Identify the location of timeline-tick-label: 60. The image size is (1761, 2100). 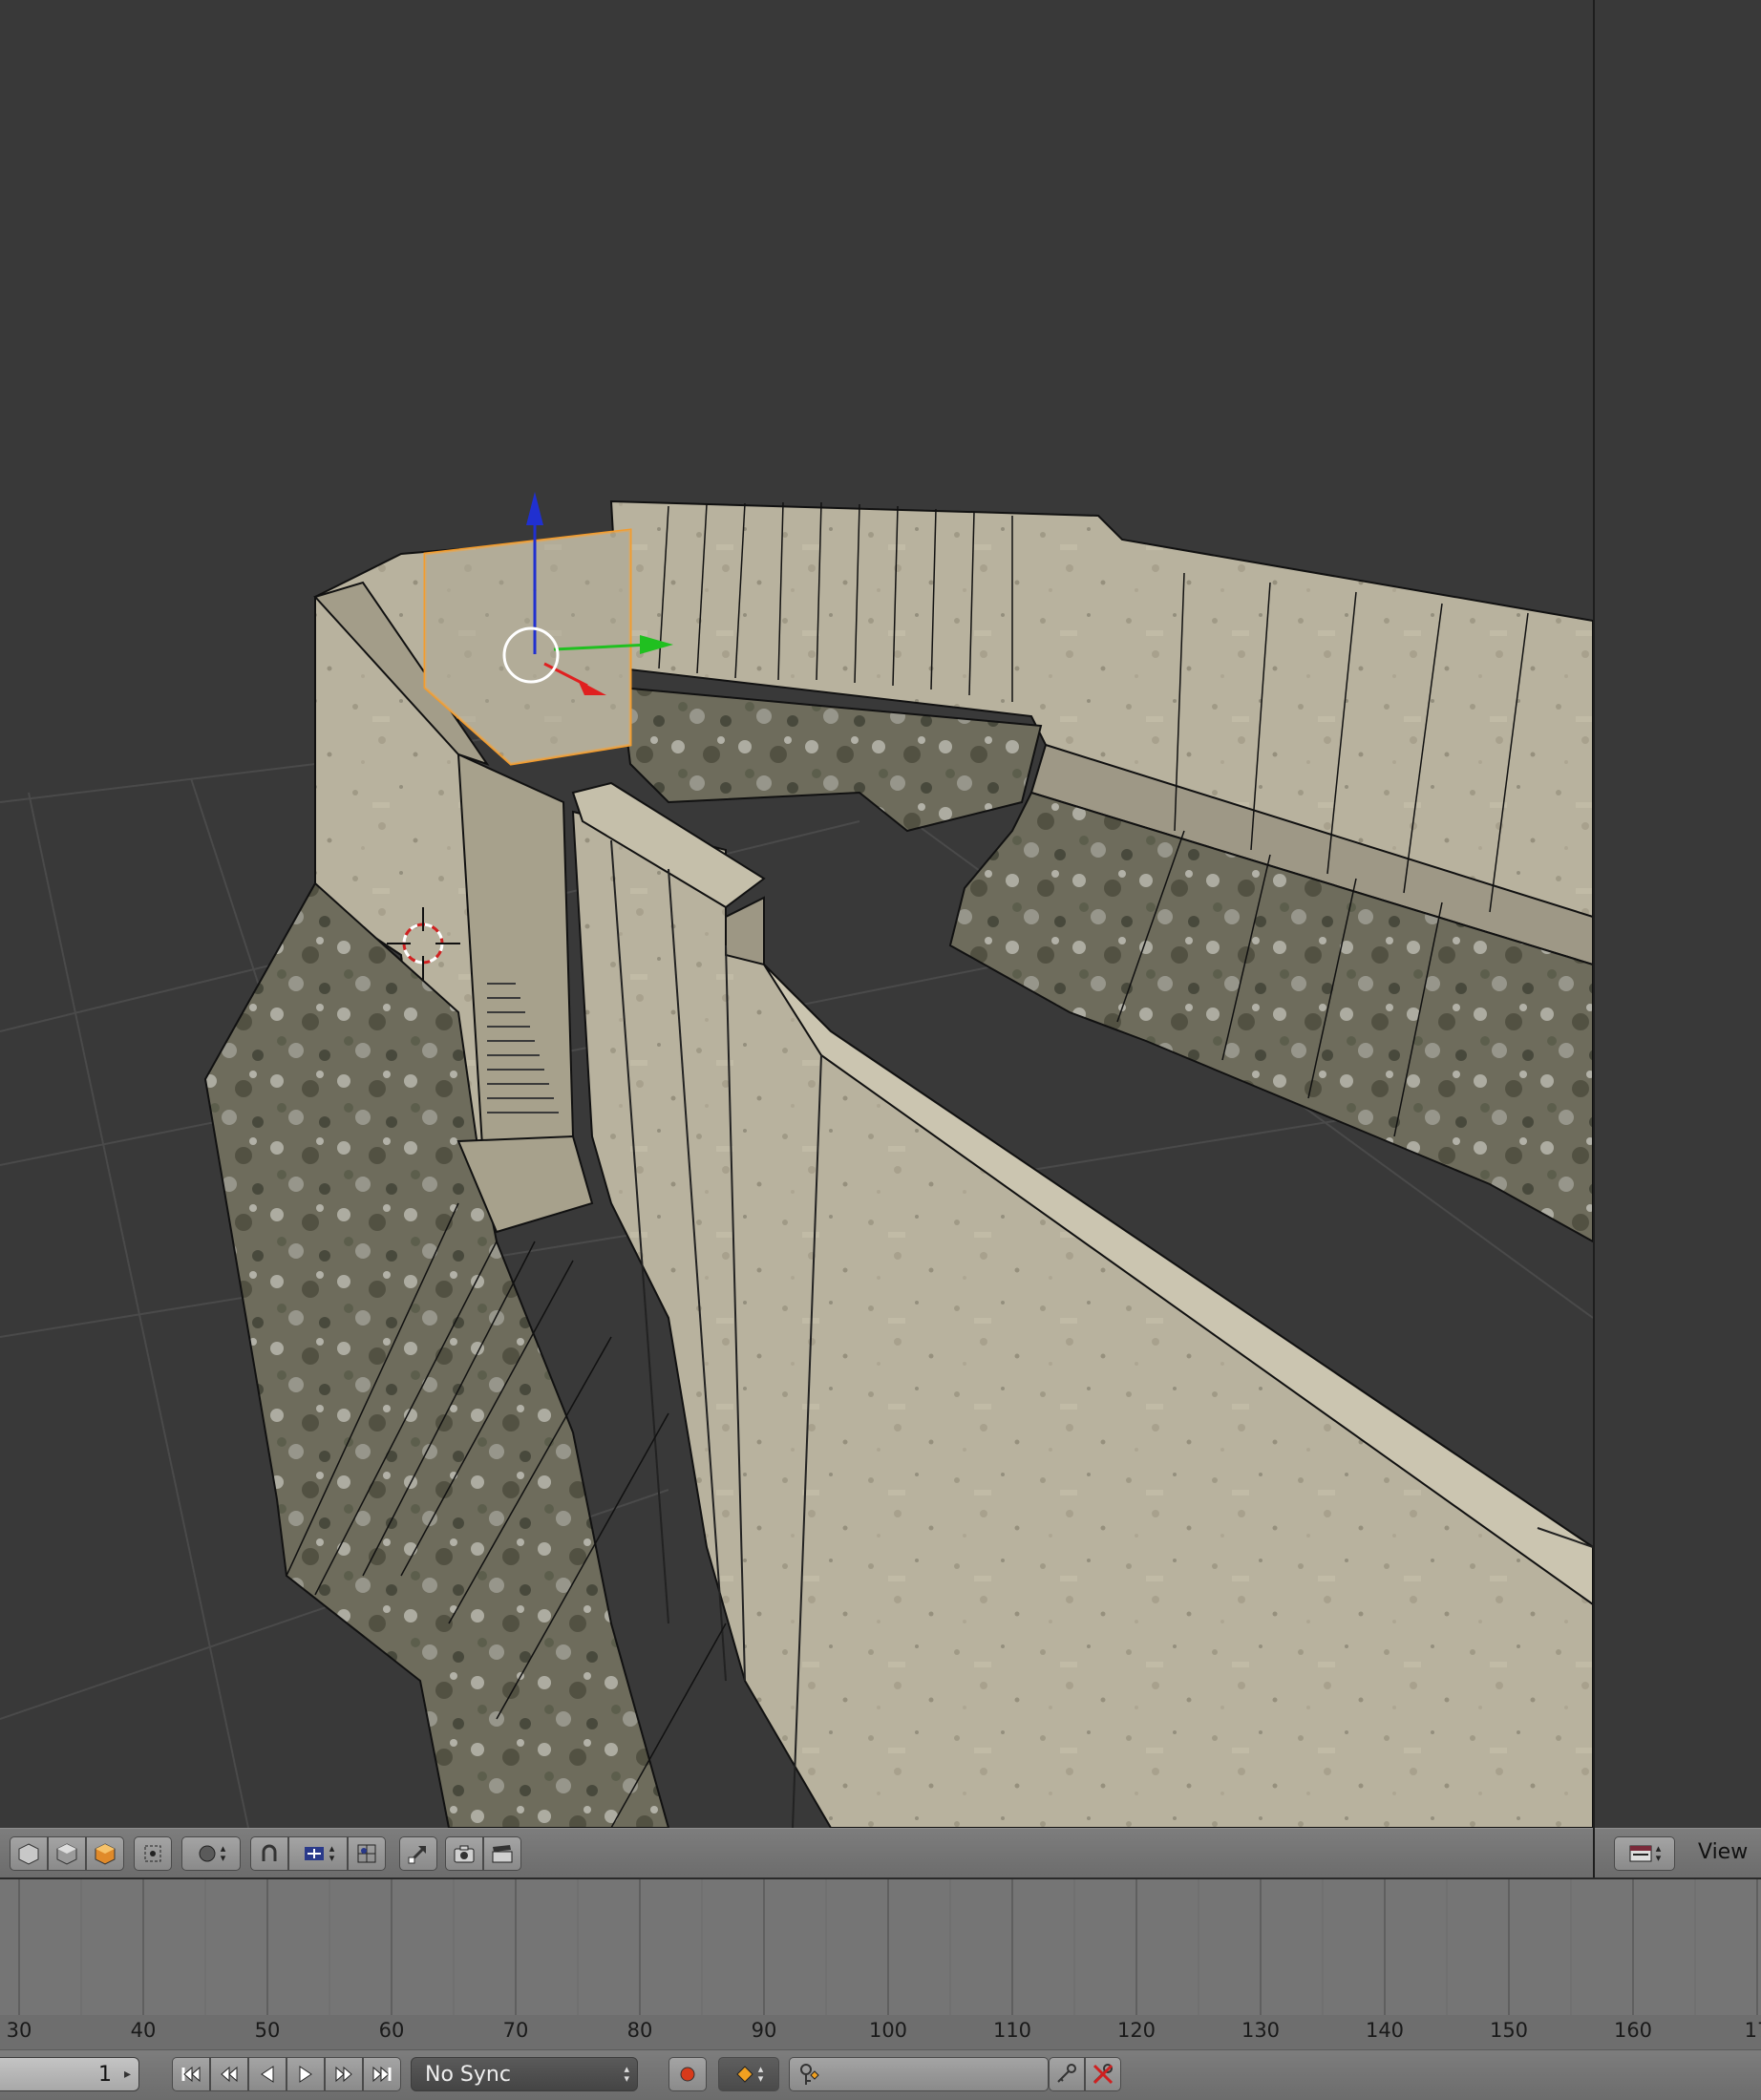
(391, 2031).